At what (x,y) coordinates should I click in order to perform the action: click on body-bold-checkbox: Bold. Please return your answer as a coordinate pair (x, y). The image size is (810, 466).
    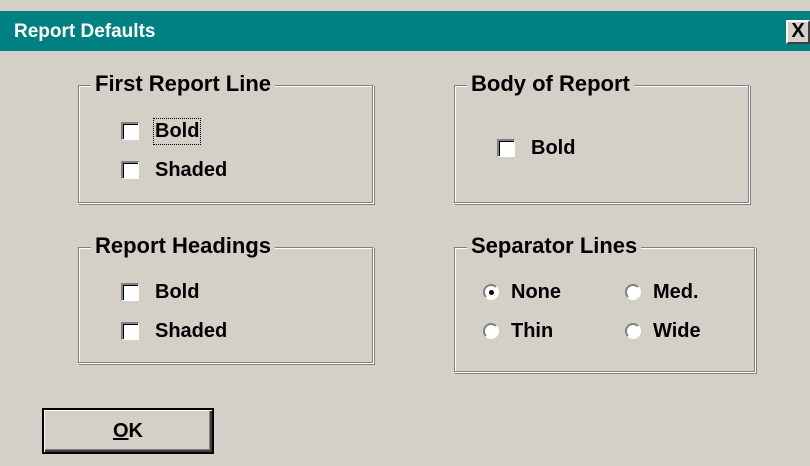
    Looking at the image, I should click on (536, 148).